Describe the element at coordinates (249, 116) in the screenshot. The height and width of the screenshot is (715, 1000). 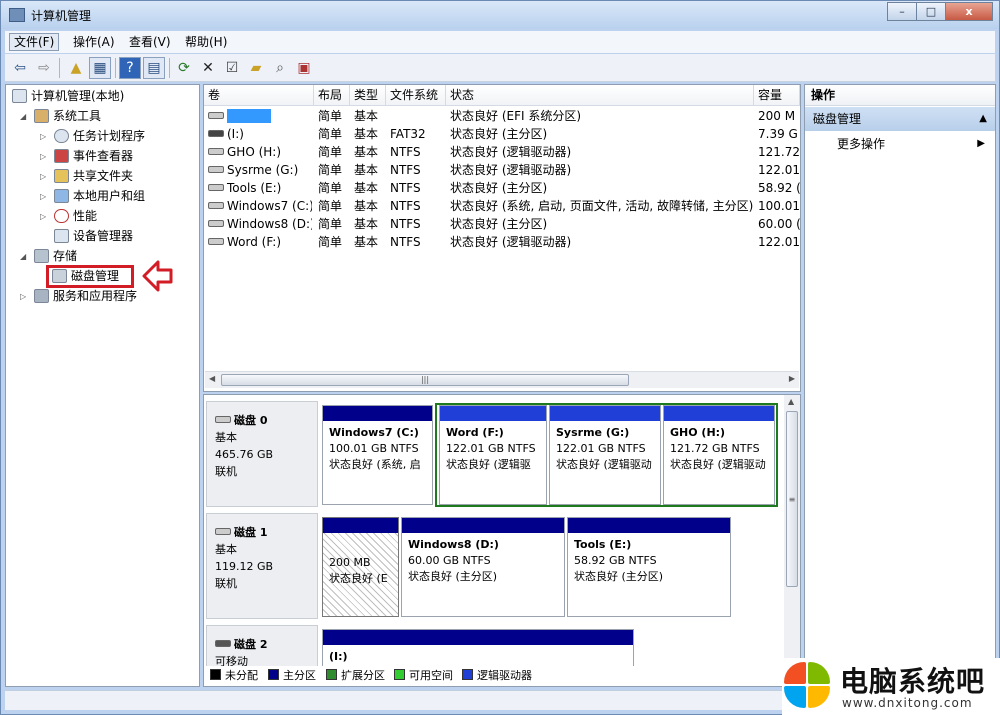
I see `selected-volume-highlight` at that location.